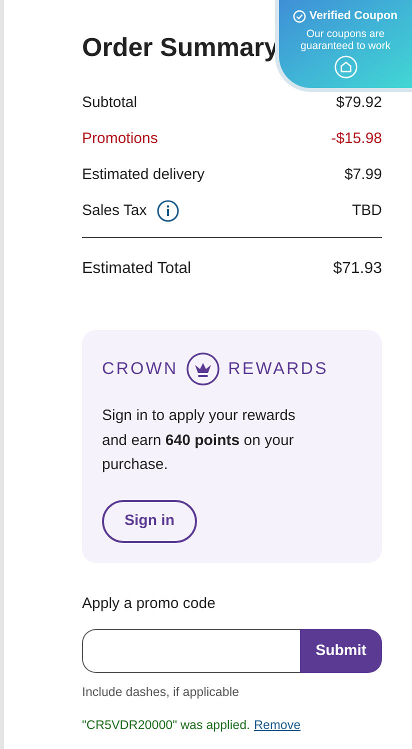  I want to click on total-label: Estimated Total, so click(137, 269).